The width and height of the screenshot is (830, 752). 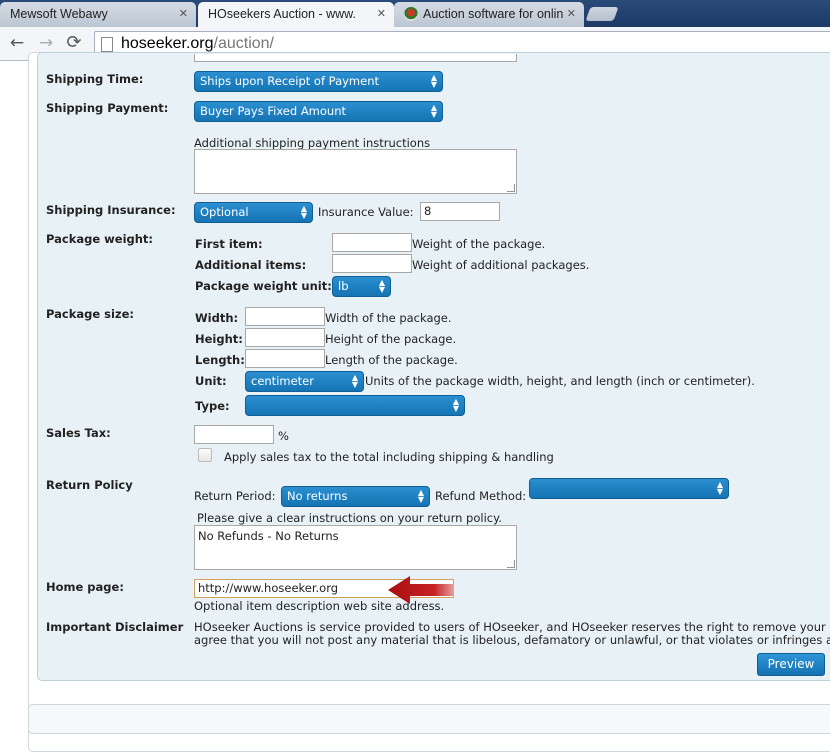 What do you see at coordinates (285, 316) in the screenshot?
I see `width-input` at bounding box center [285, 316].